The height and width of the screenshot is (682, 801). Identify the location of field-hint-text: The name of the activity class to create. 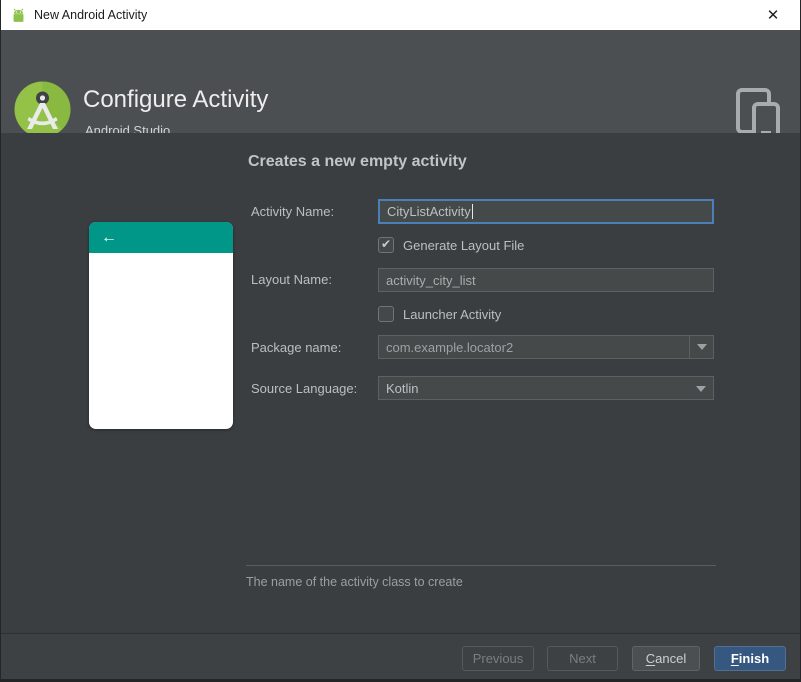
(354, 582).